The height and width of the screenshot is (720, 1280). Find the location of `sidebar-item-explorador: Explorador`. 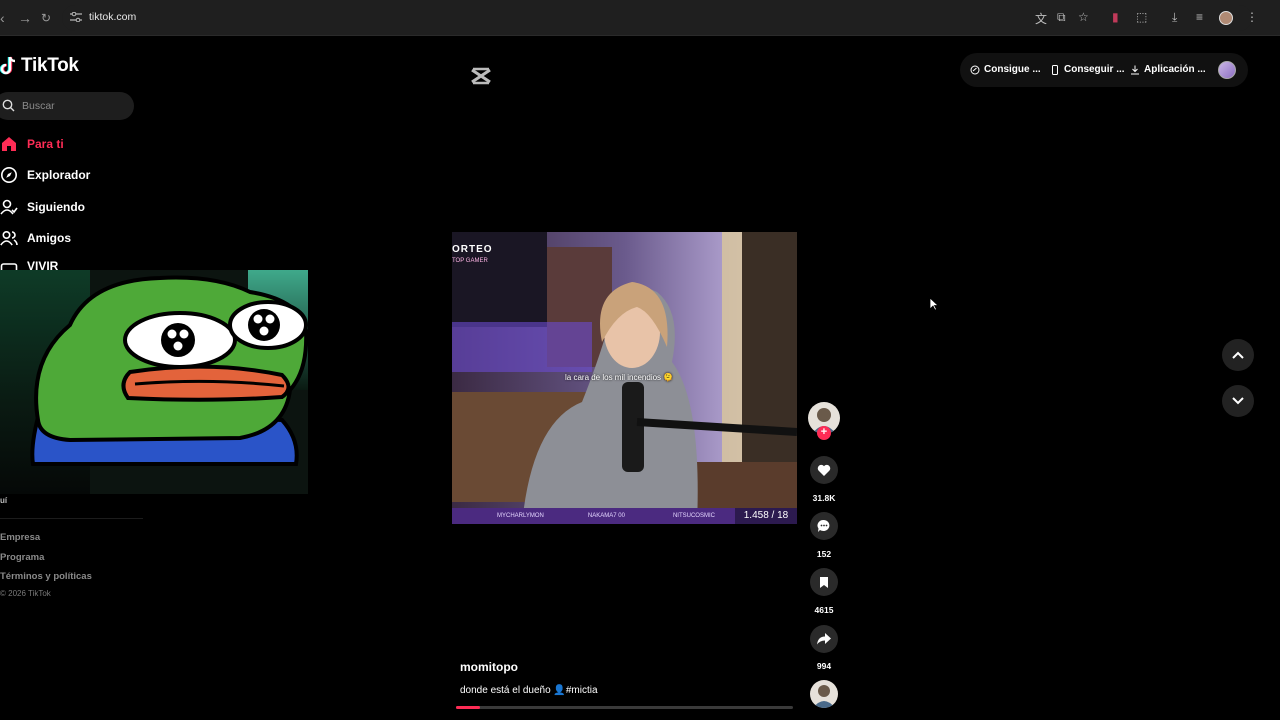

sidebar-item-explorador: Explorador is located at coordinates (45, 175).